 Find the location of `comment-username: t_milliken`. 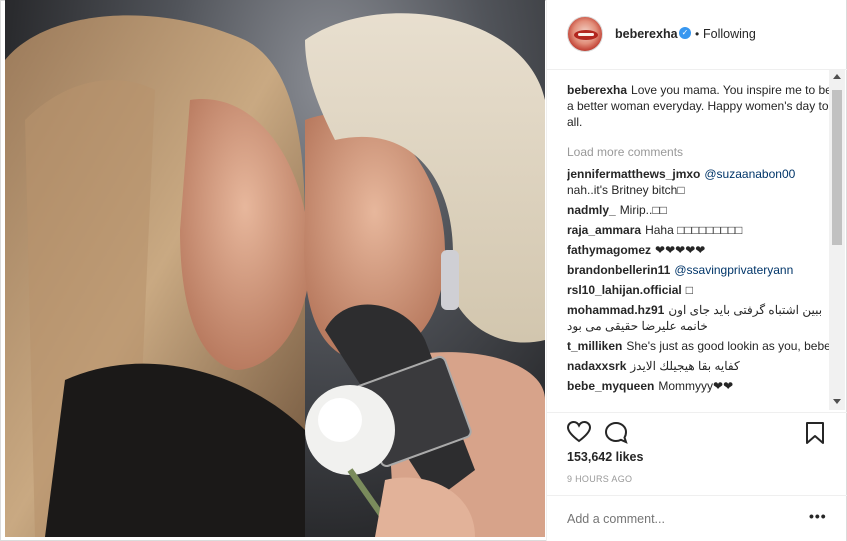

comment-username: t_milliken is located at coordinates (594, 346).